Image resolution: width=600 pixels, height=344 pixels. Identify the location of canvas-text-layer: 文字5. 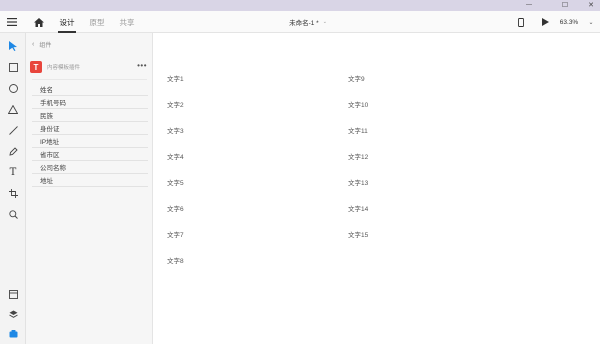
(175, 182).